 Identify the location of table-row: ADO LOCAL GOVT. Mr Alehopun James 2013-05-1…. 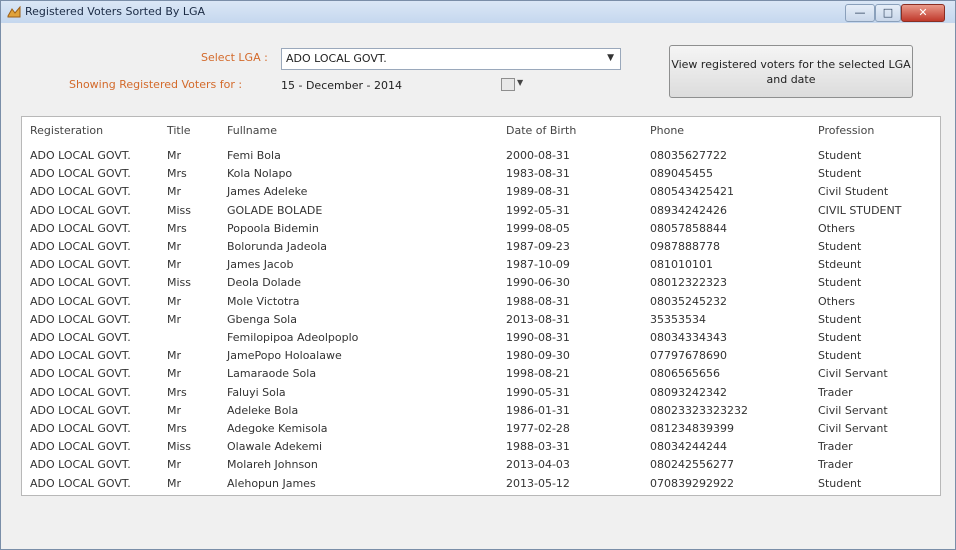
(481, 484).